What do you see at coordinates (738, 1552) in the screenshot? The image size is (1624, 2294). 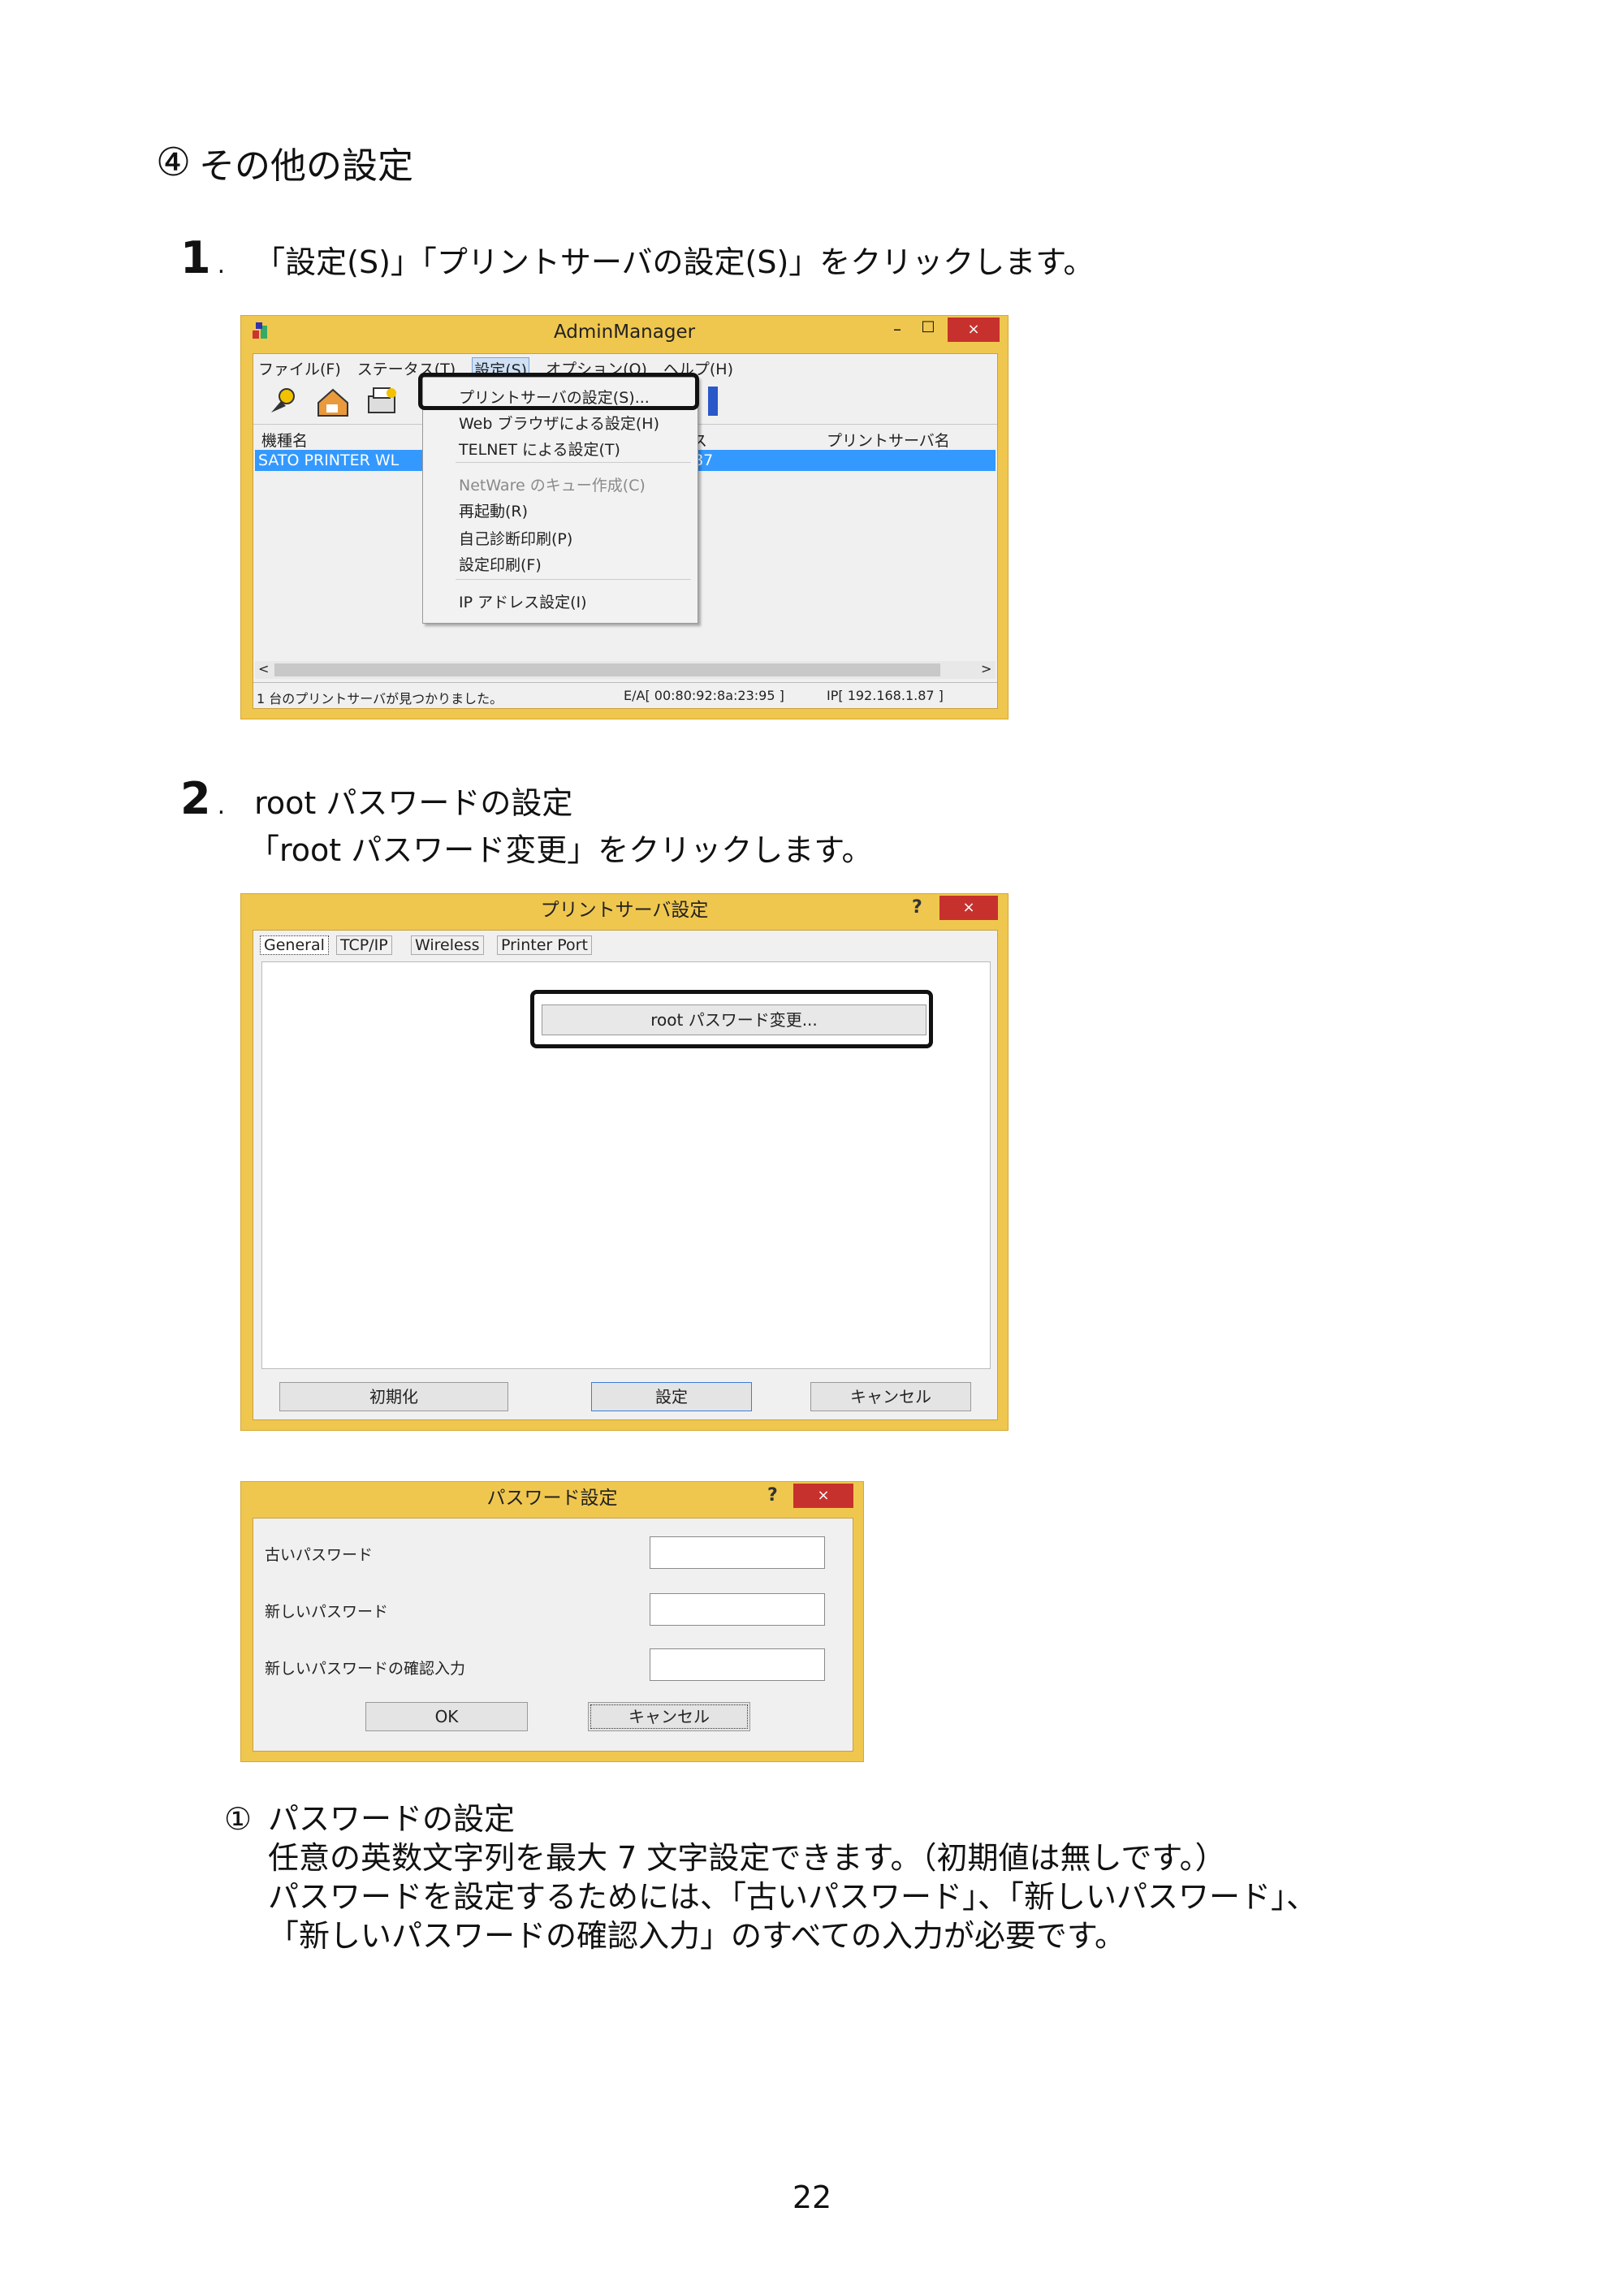 I see `old-password-field` at bounding box center [738, 1552].